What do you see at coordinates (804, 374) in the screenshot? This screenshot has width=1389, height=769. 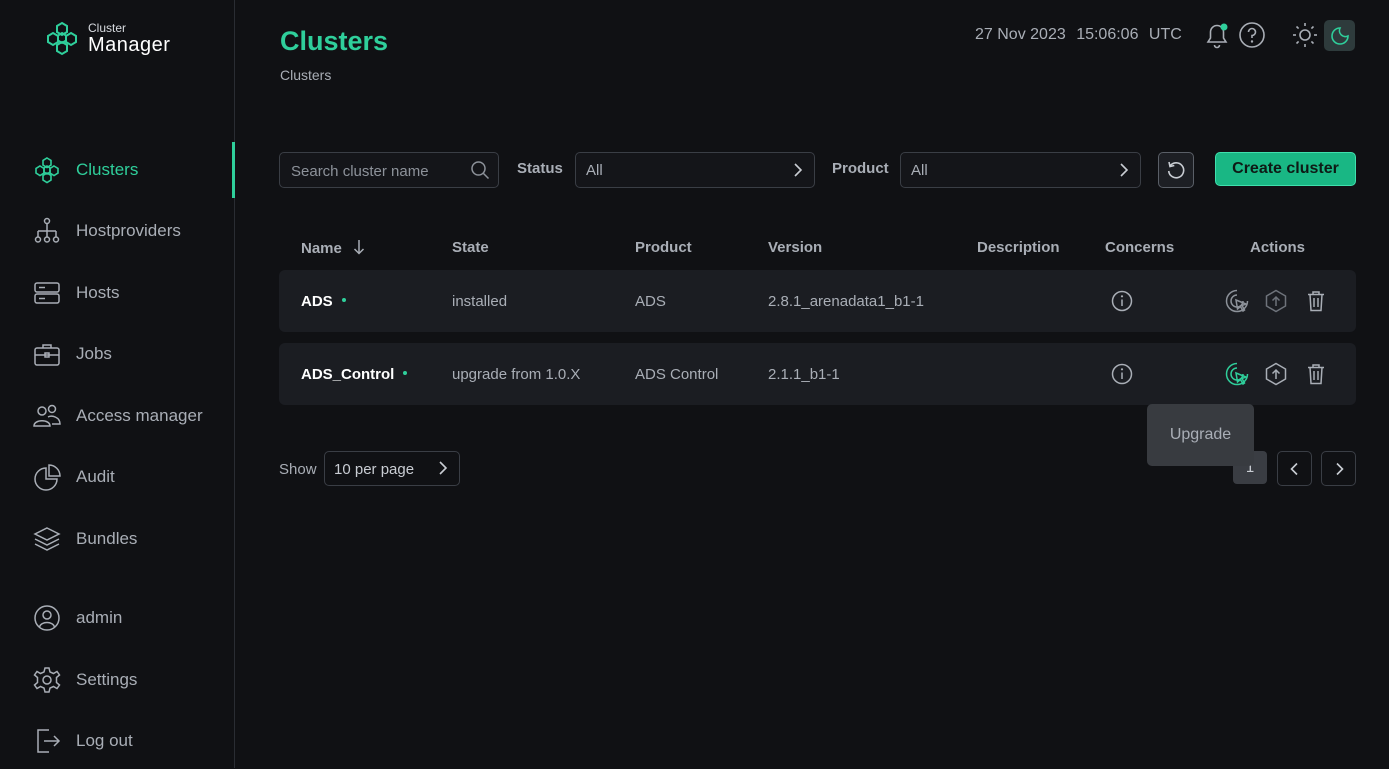 I see `cluster-version: 2.1.1_b1-1` at bounding box center [804, 374].